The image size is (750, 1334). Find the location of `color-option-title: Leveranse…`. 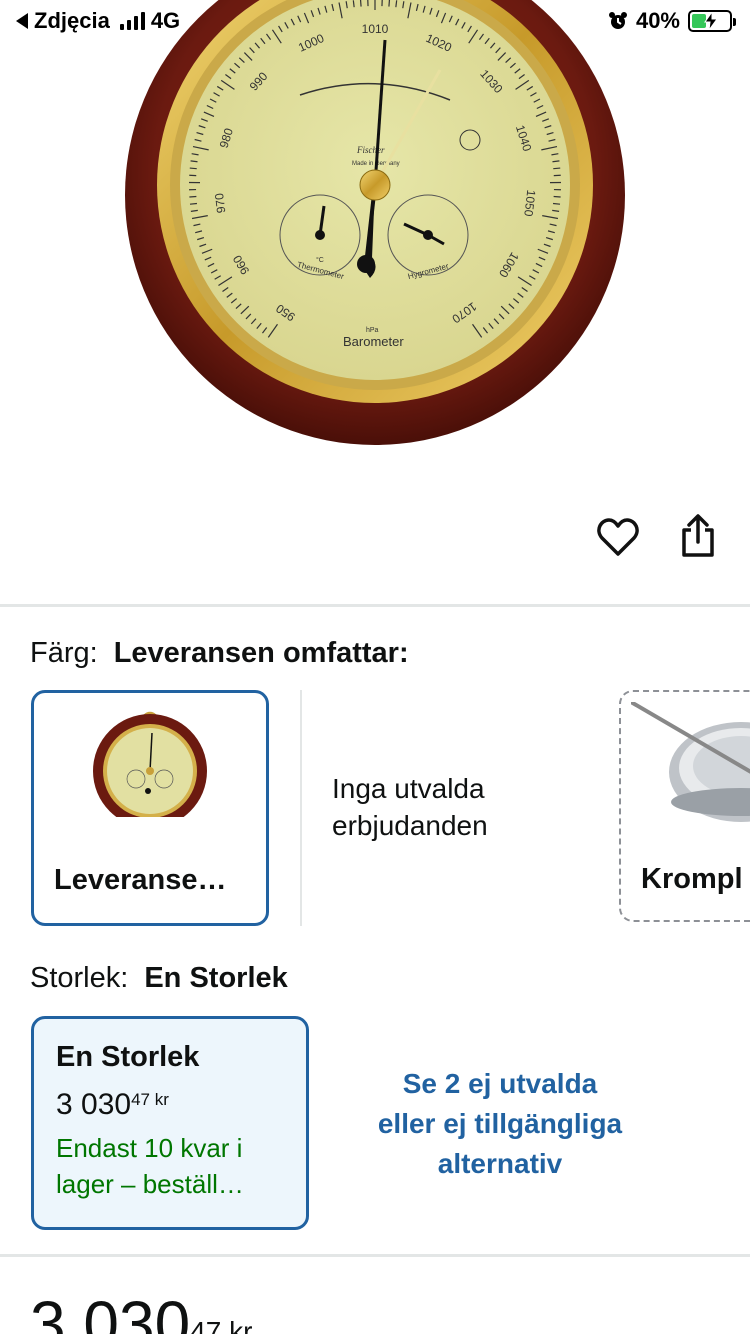

color-option-title: Leveranse… is located at coordinates (140, 880).